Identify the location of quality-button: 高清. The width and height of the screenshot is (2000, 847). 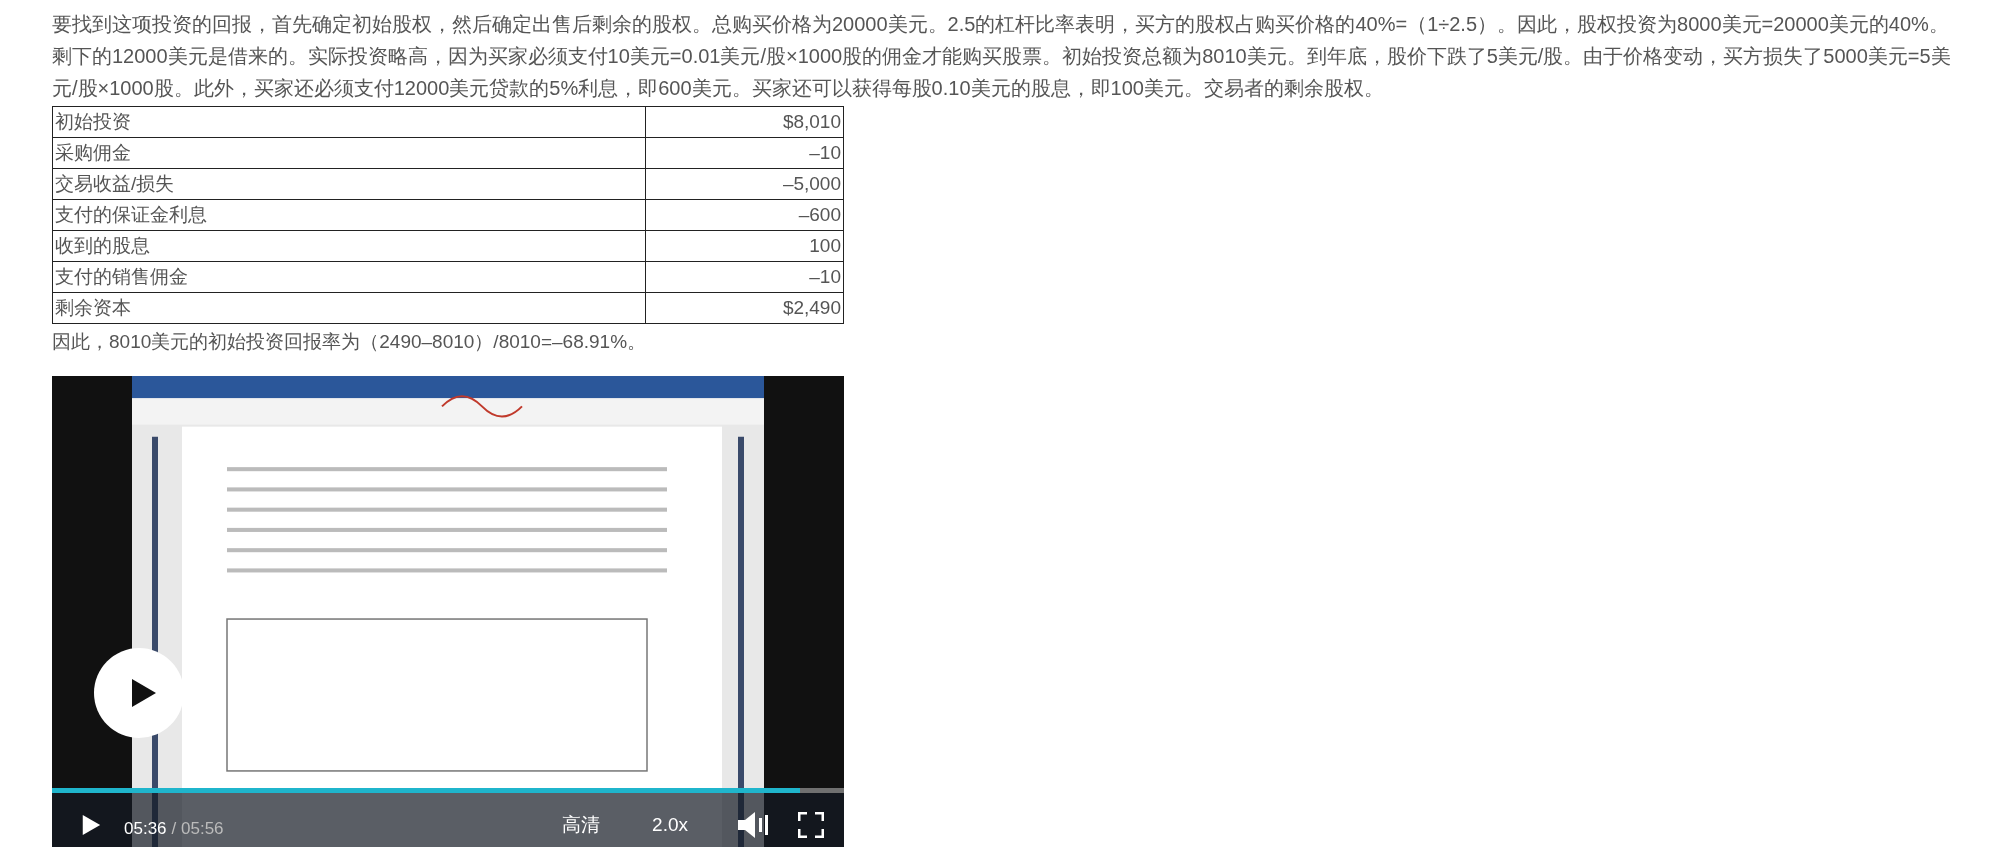
(581, 824).